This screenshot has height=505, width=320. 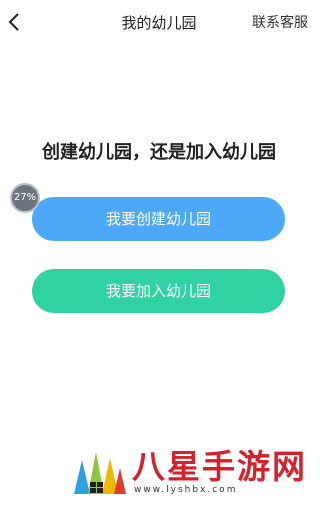 What do you see at coordinates (158, 291) in the screenshot?
I see `join-kindergarten-button: 我要加入幼儿园` at bounding box center [158, 291].